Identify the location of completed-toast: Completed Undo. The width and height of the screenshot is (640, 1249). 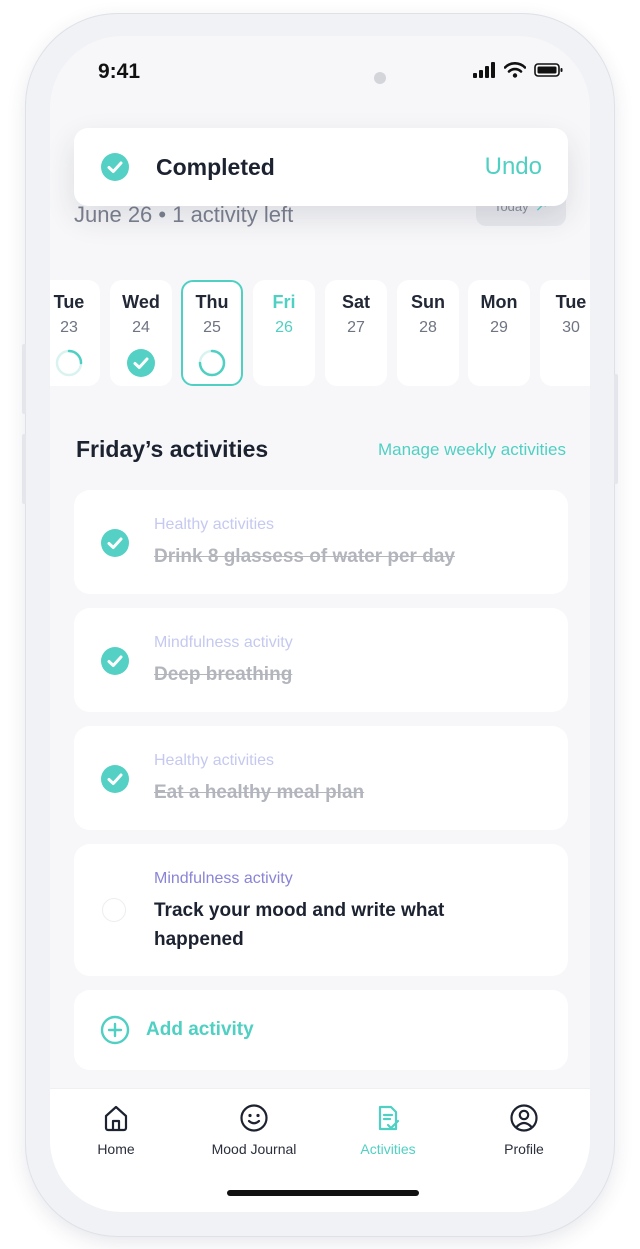
(321, 167).